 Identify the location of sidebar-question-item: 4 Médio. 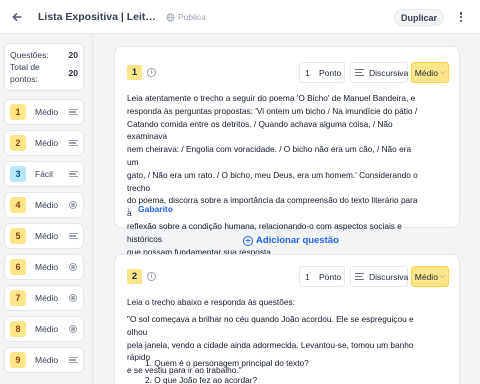
(44, 205).